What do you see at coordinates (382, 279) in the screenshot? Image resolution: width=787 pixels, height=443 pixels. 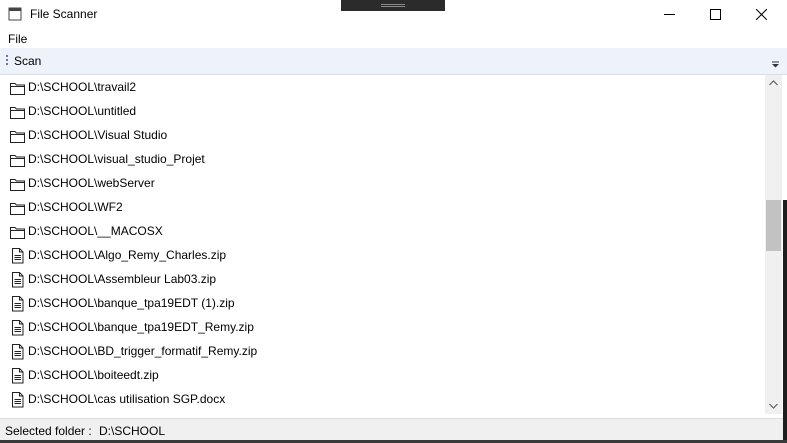 I see `file-list-item: D:\SCHOOL\Assembleur Lab03.zip` at bounding box center [382, 279].